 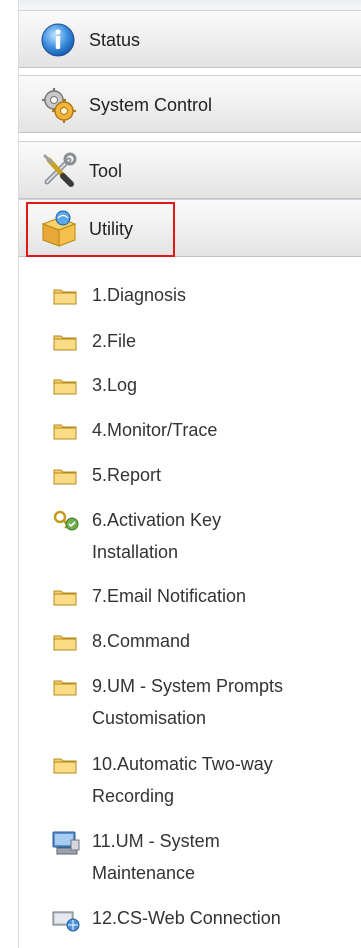 What do you see at coordinates (186, 918) in the screenshot?
I see `utility-item-label: 12.CS-Web Connection` at bounding box center [186, 918].